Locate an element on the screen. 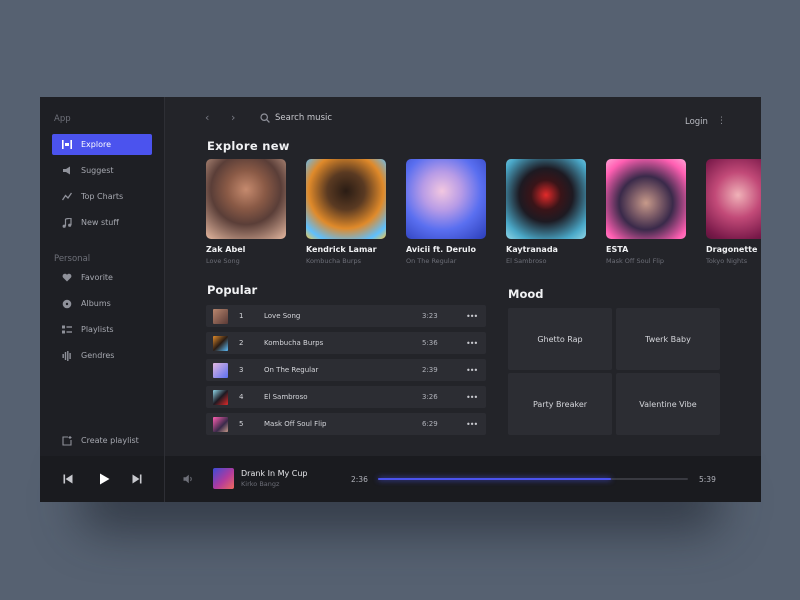  track-title: Mask Off Soul Flip is located at coordinates (295, 424).